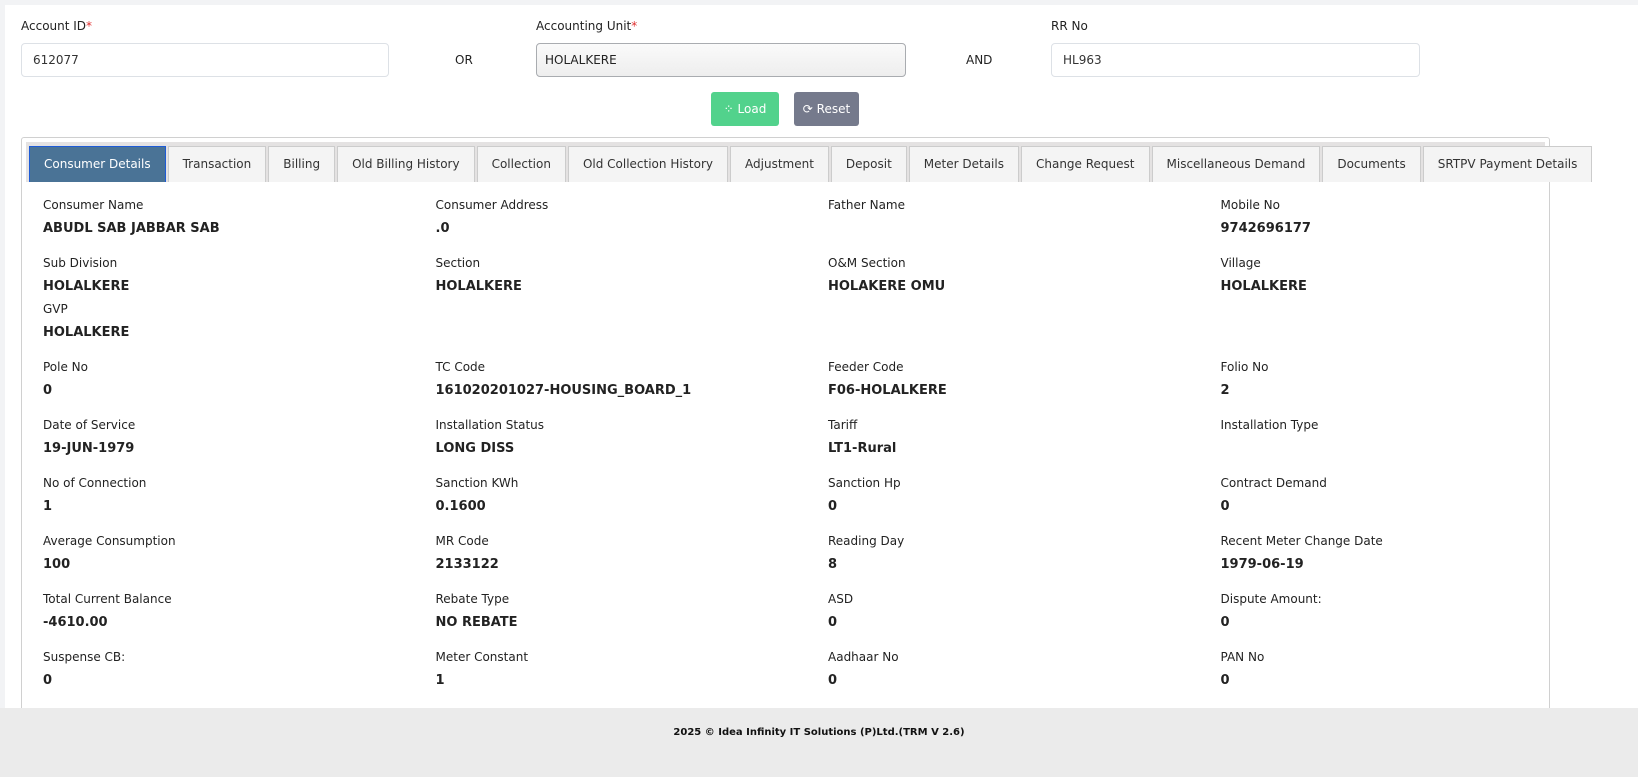  Describe the element at coordinates (97, 164) in the screenshot. I see `tab-consumer-details: Consumer Details` at that location.